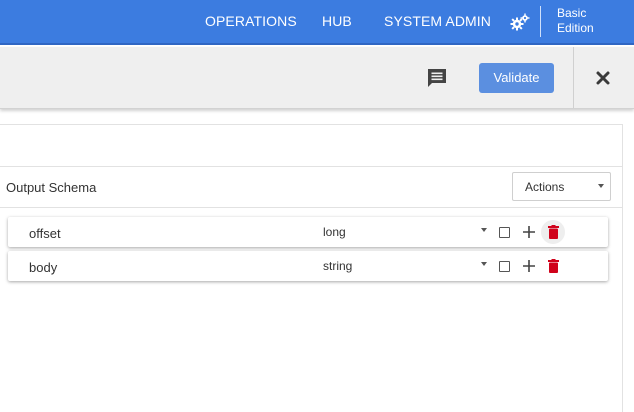 This screenshot has height=412, width=634. What do you see at coordinates (572, 13) in the screenshot?
I see `edition-line-1: Basic` at bounding box center [572, 13].